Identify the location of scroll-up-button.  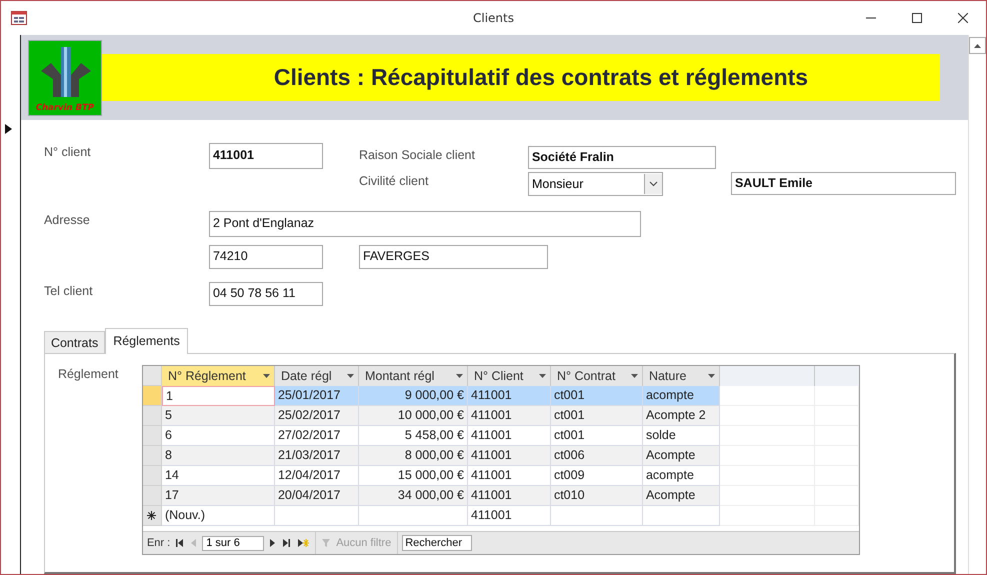
(977, 45).